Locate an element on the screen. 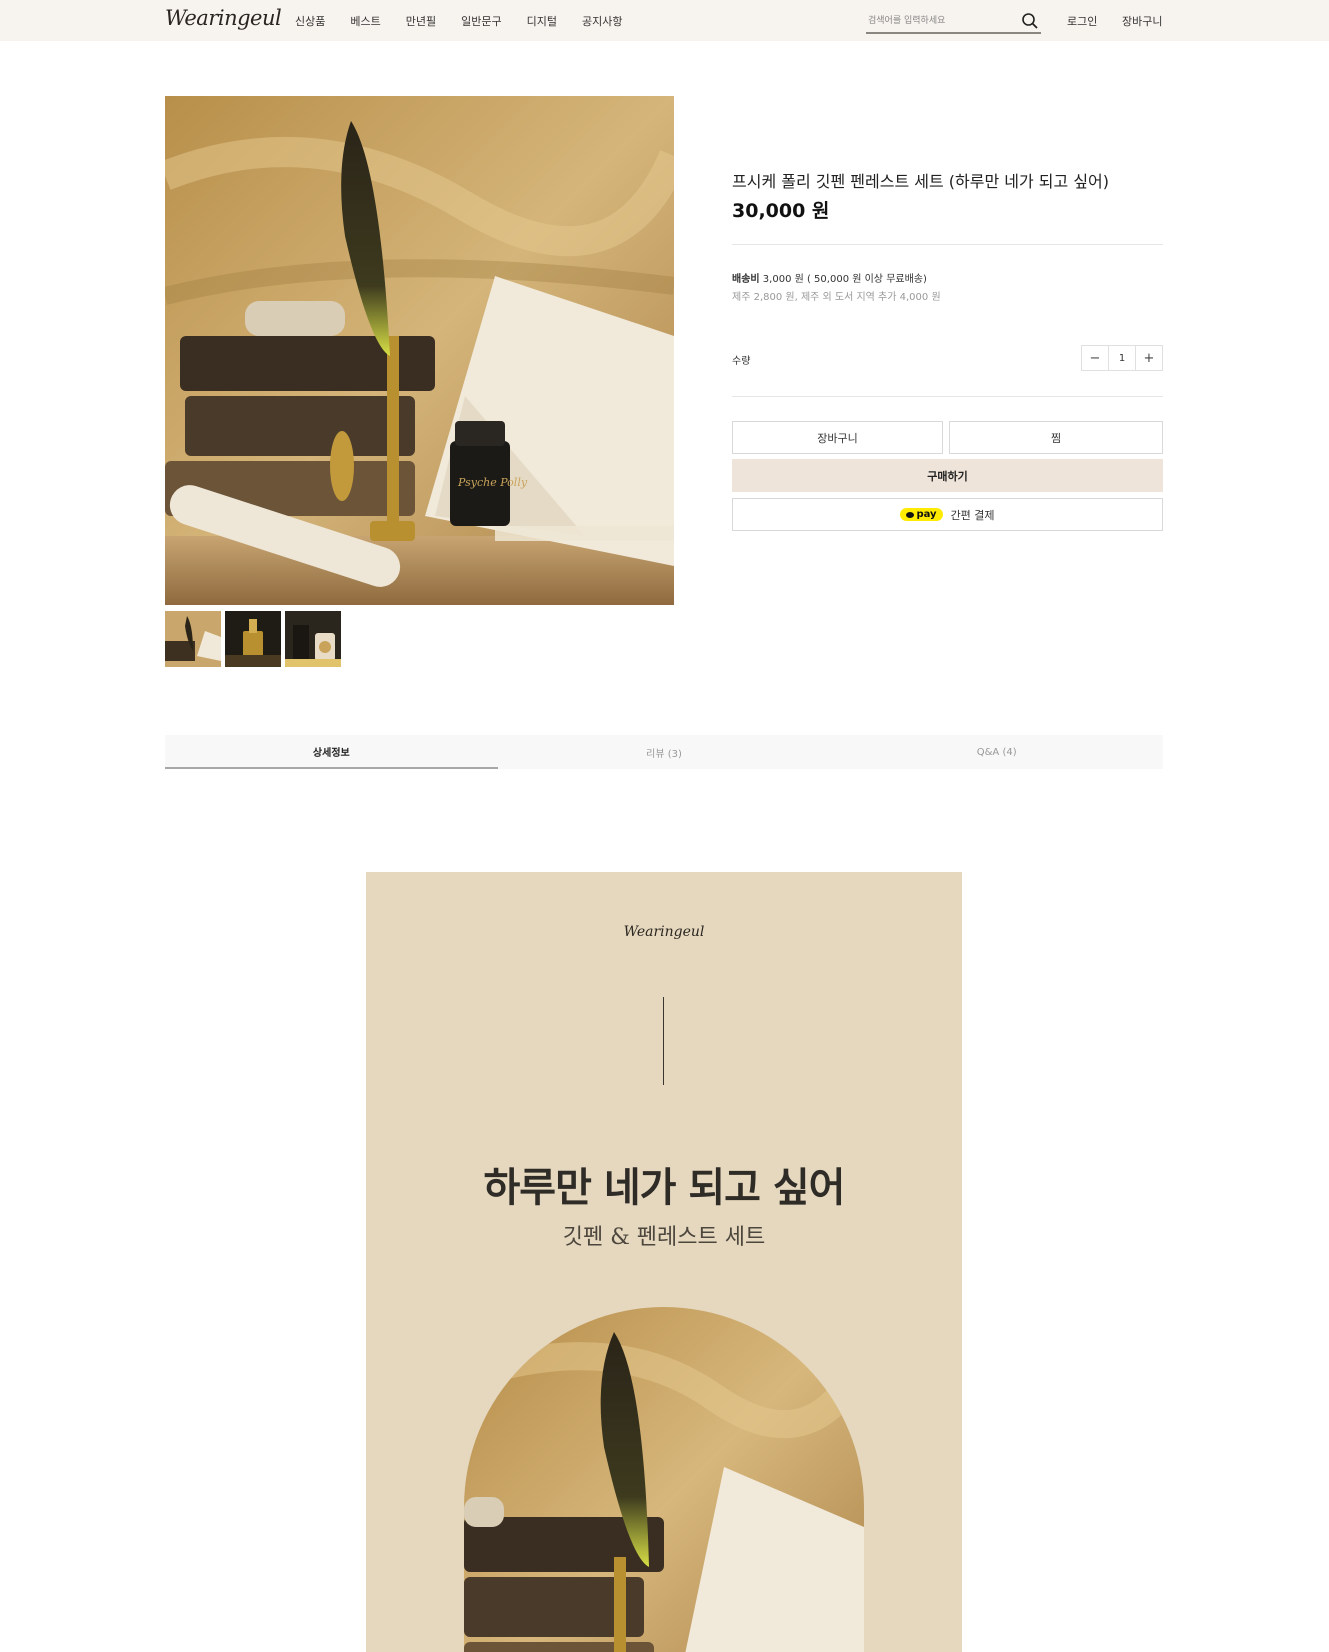  search-box is located at coordinates (953, 21).